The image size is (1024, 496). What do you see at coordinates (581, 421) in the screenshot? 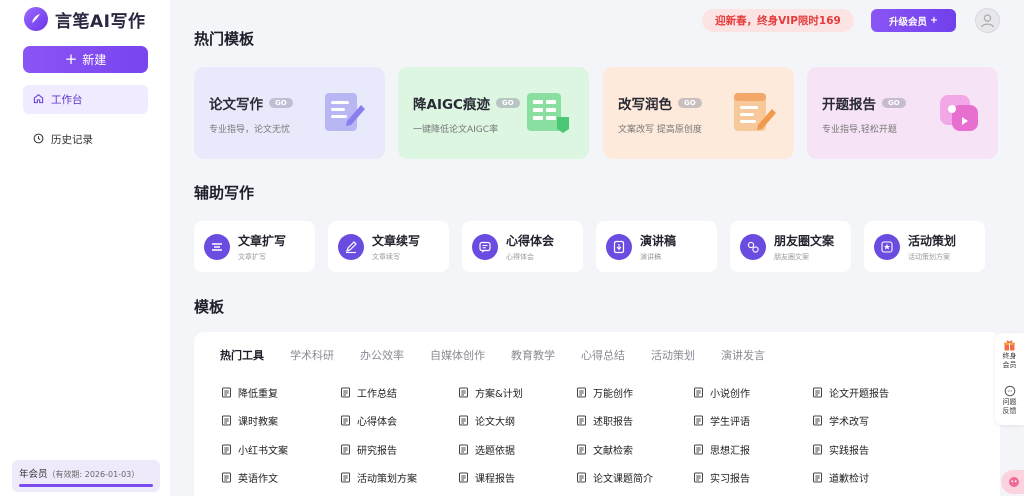
I see `report-icon` at bounding box center [581, 421].